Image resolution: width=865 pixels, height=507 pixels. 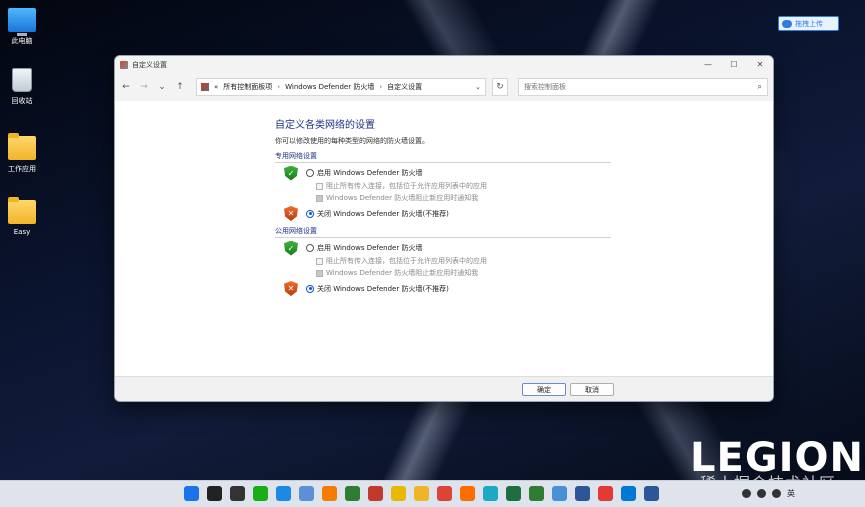 What do you see at coordinates (478, 87) in the screenshot?
I see `address-dropdown-icon: ⌄` at bounding box center [478, 87].